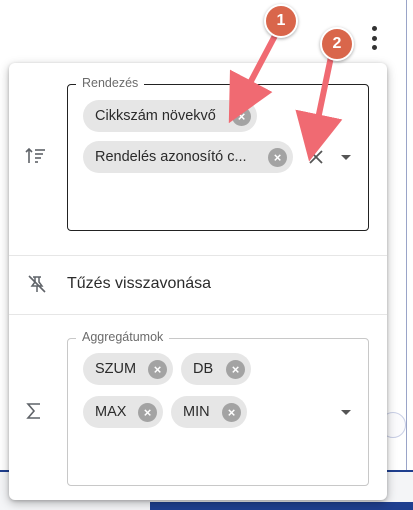  Describe the element at coordinates (285, 94) in the screenshot. I see `annotation-arrows` at that location.